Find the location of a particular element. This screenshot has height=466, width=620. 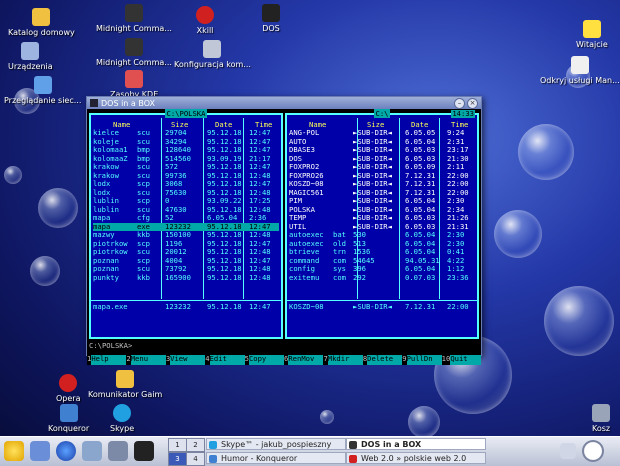

desktop-icon-trash: Kosz is located at coordinates (601, 419).